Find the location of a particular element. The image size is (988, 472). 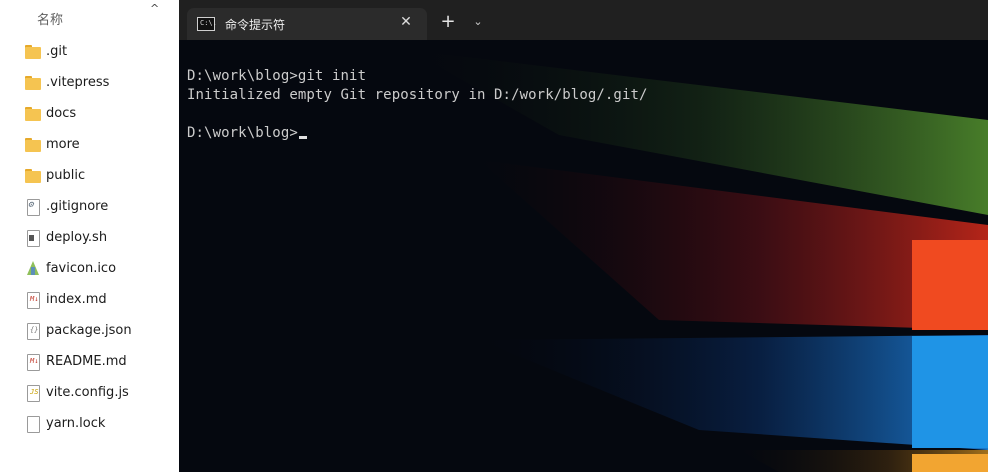

list-item: {} package.json is located at coordinates (91, 330).